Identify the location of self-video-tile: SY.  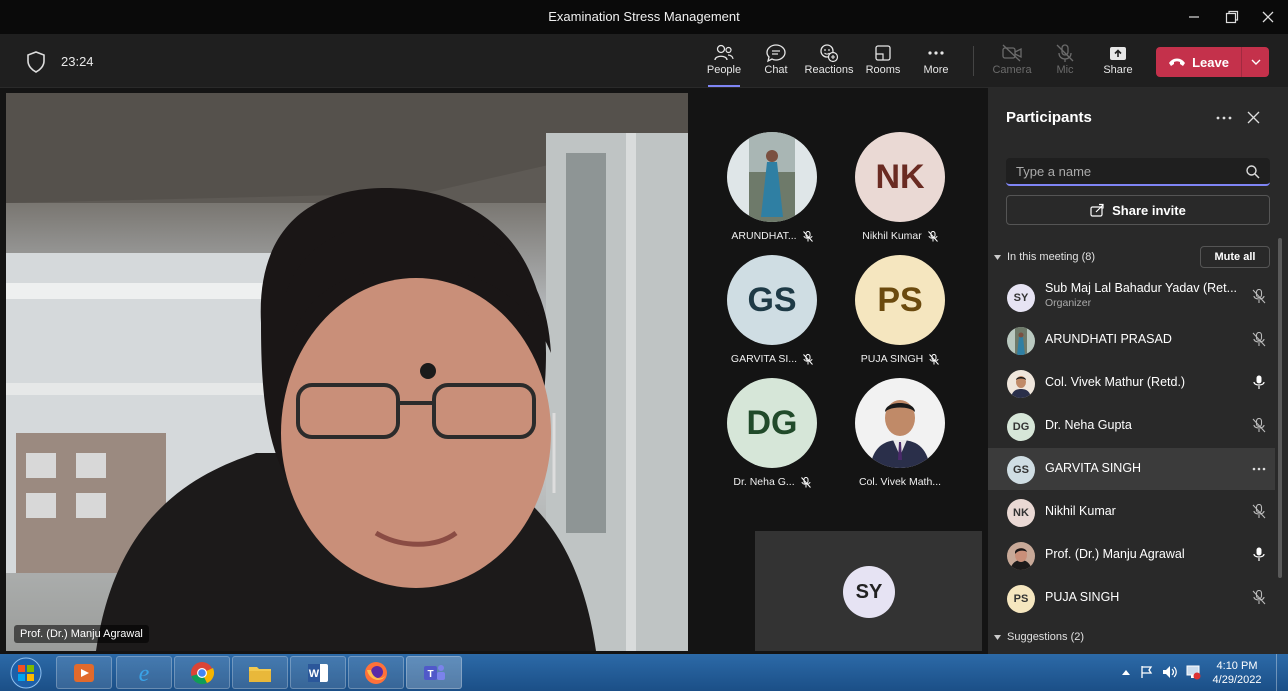
(868, 591).